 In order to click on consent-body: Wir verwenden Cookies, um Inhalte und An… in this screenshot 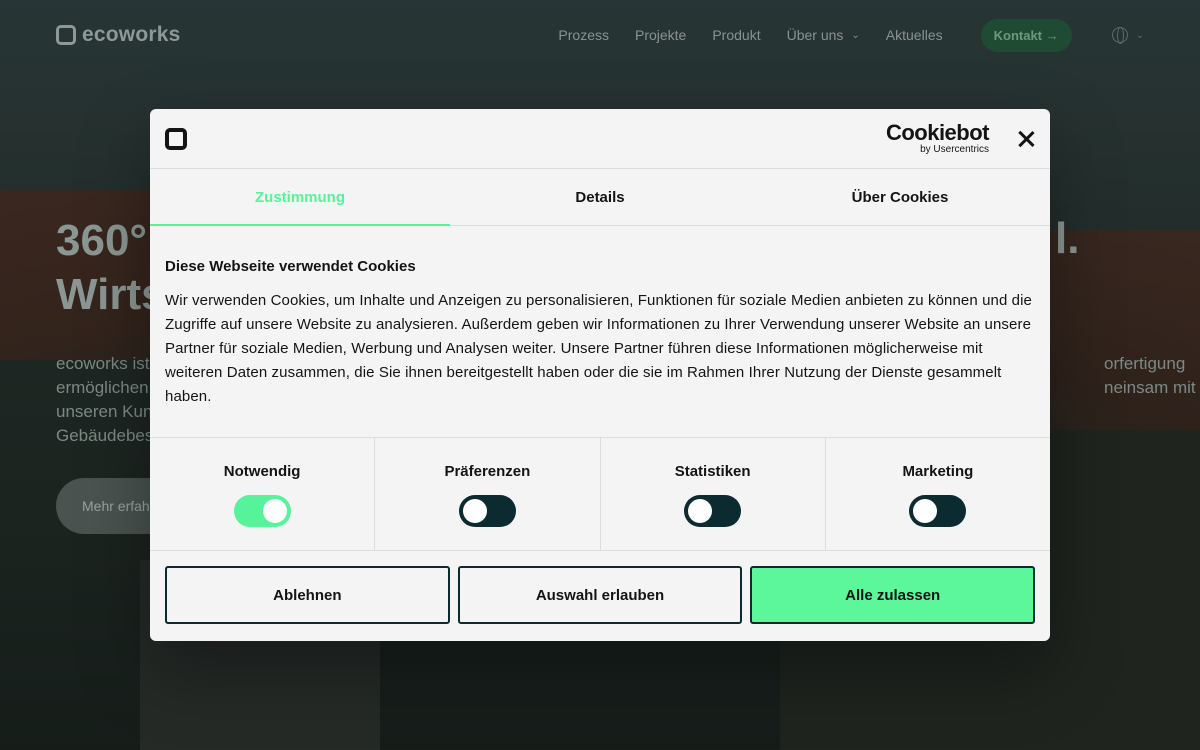, I will do `click(598, 348)`.